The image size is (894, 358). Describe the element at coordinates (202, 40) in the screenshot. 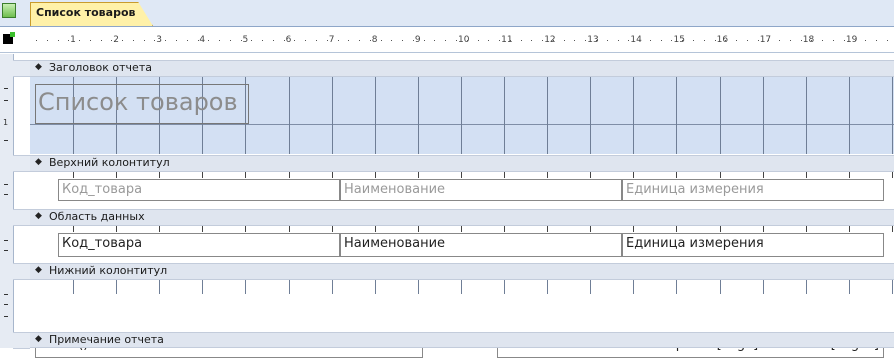

I see `ruler-tick-label: 4` at that location.